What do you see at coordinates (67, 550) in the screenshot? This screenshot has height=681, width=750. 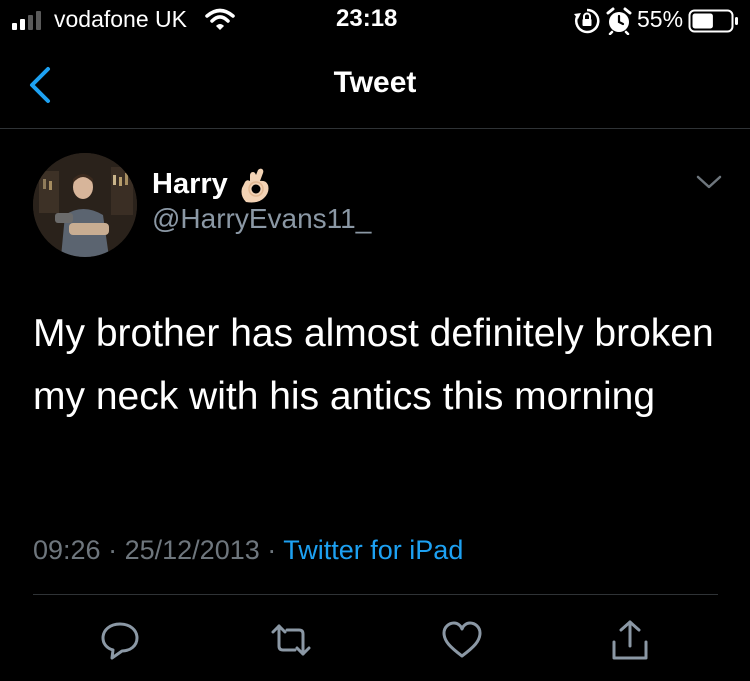 I see `tweet-time: 09:26` at bounding box center [67, 550].